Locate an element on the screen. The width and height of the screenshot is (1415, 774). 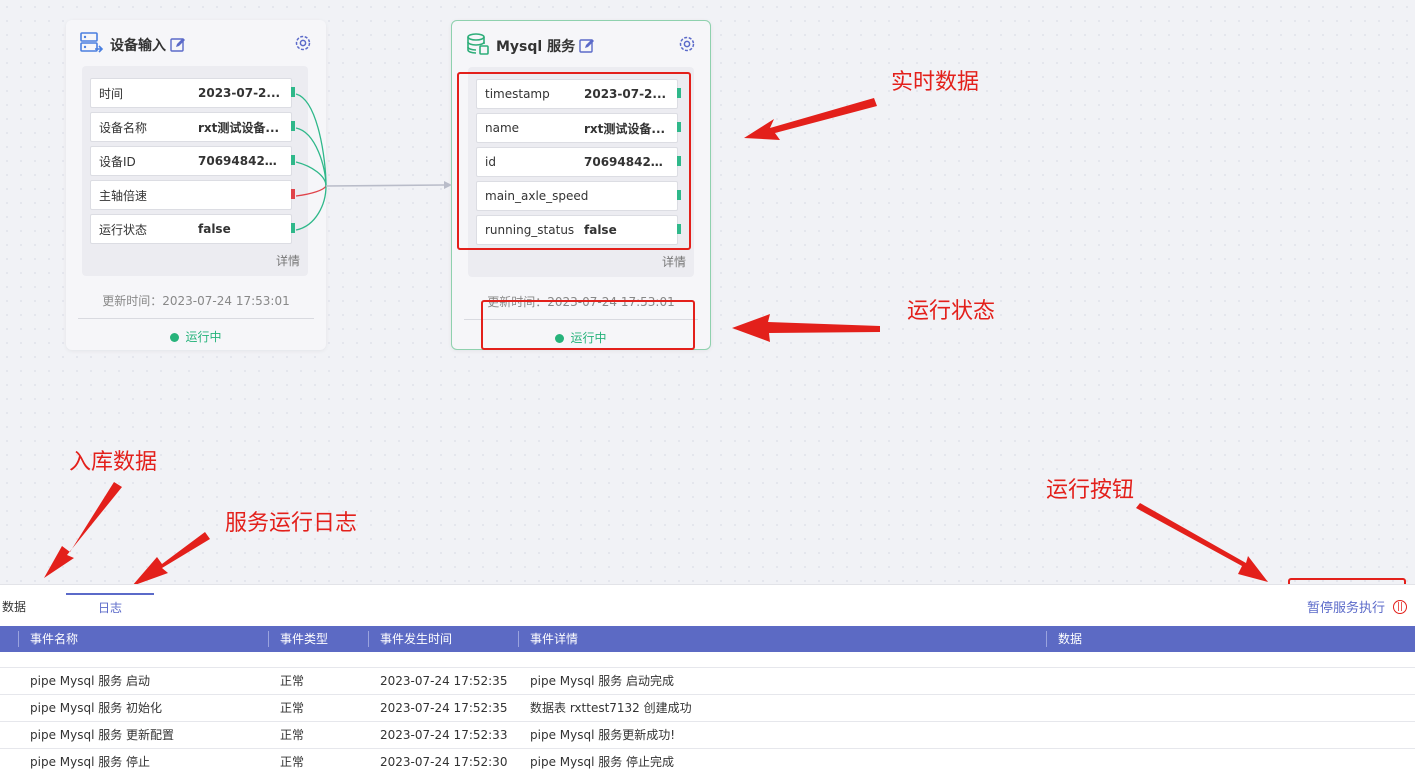
field-key: 主轴倍速 is located at coordinates (123, 195).